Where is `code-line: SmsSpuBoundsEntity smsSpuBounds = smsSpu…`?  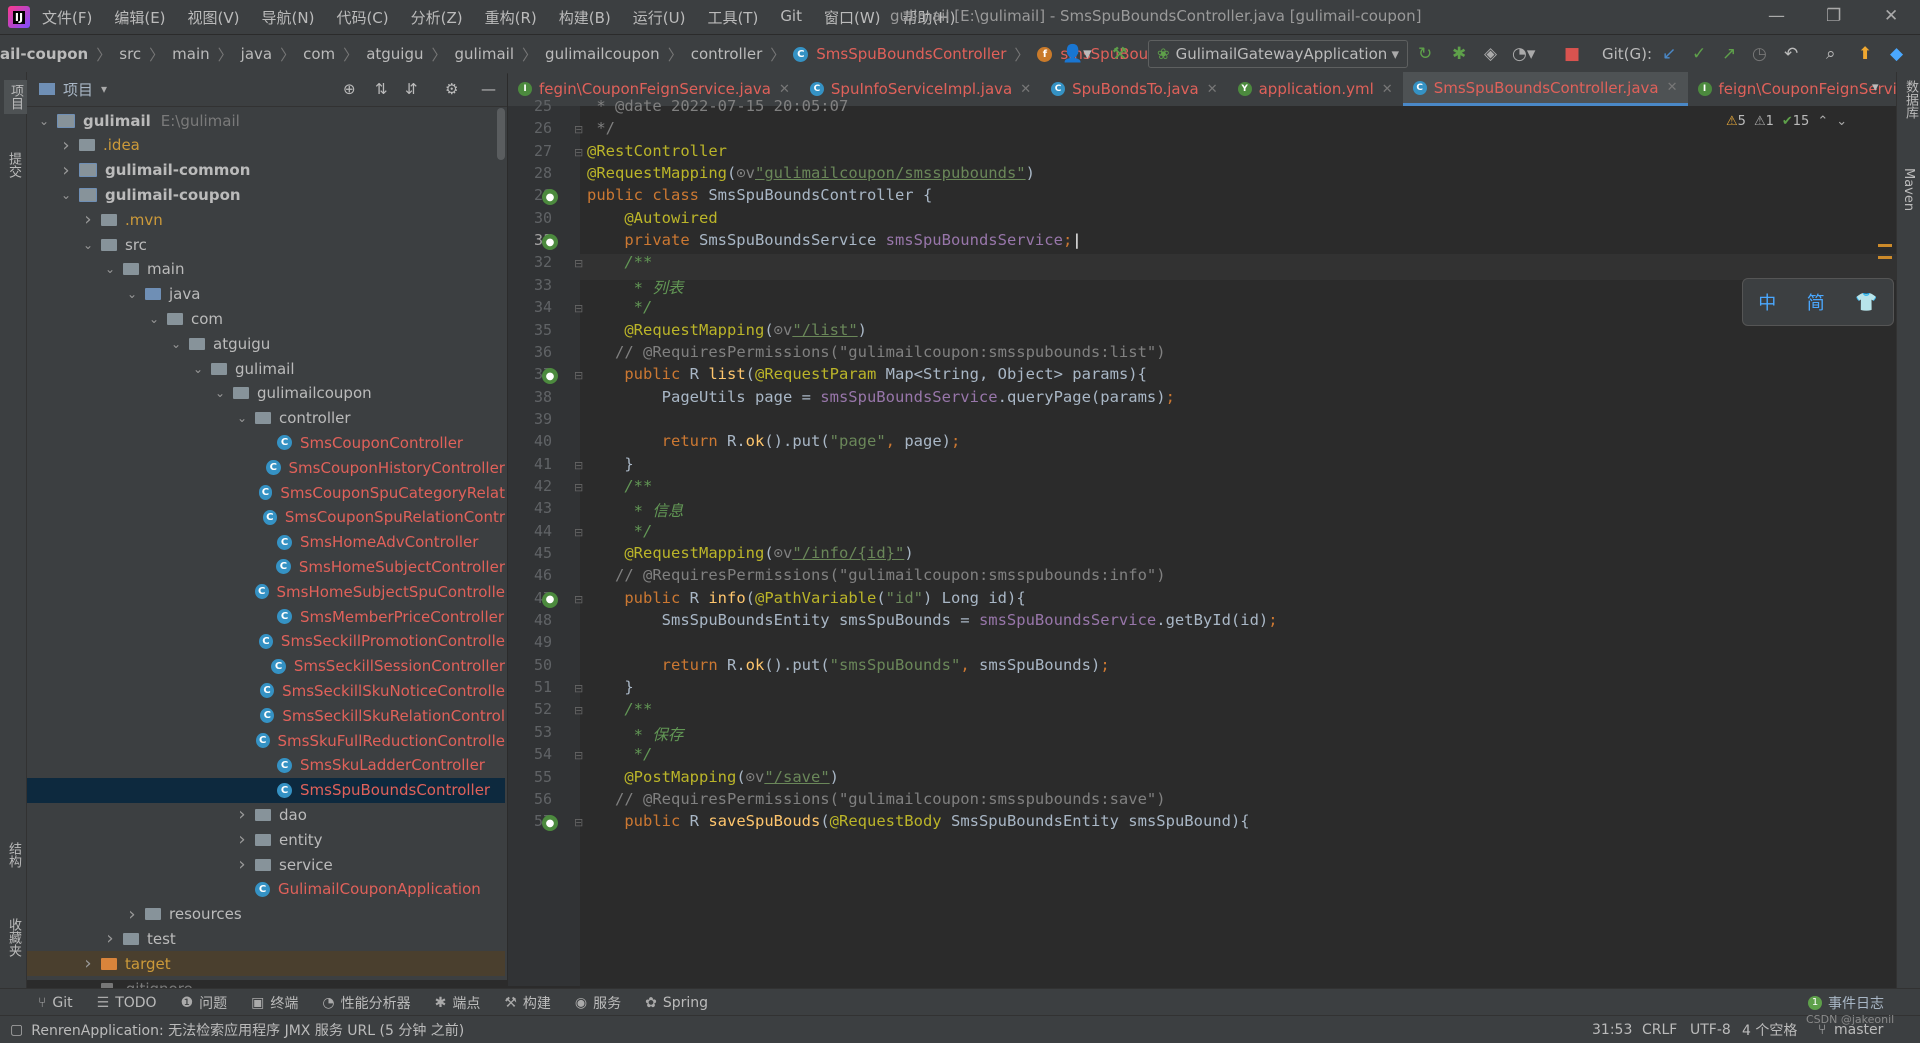 code-line: SmsSpuBoundsEntity smsSpuBounds = smsSpu… is located at coordinates (932, 620).